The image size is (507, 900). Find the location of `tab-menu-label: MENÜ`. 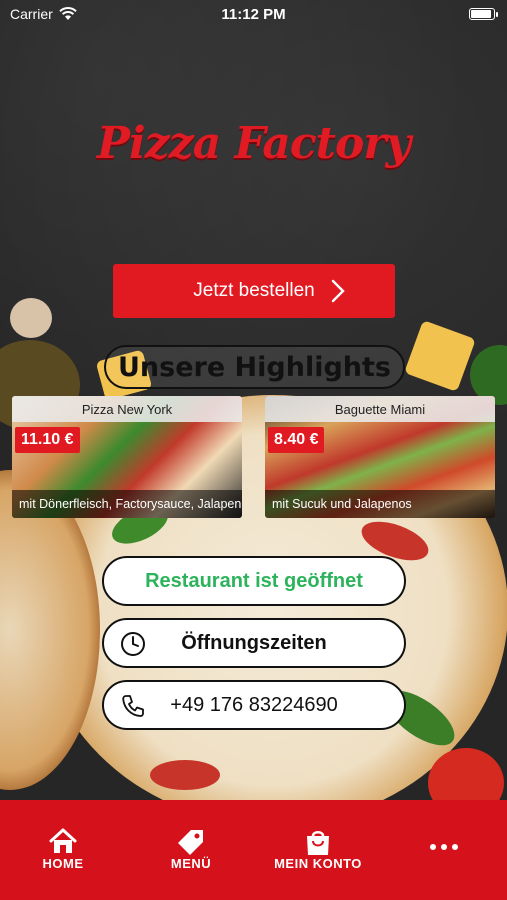

tab-menu-label: MENÜ is located at coordinates (191, 863).